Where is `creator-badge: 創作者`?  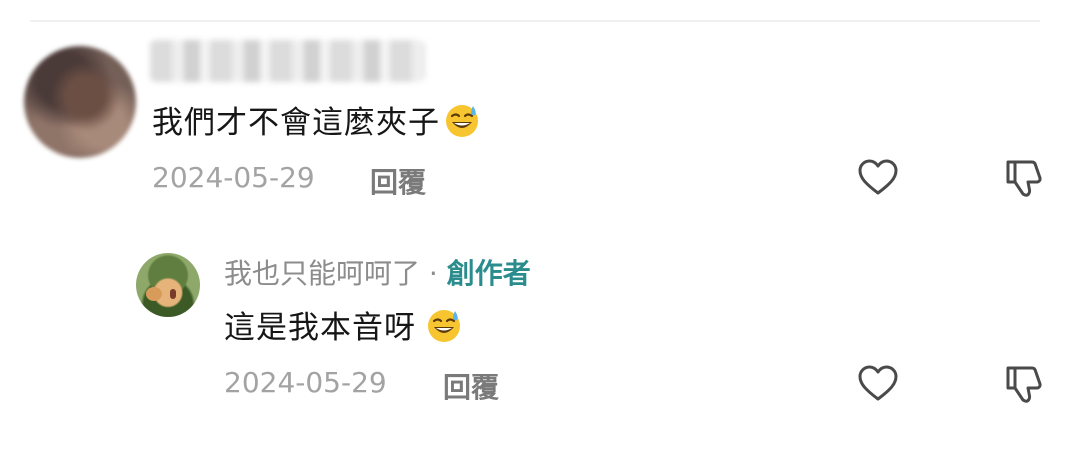
creator-badge: 創作者 is located at coordinates (488, 273).